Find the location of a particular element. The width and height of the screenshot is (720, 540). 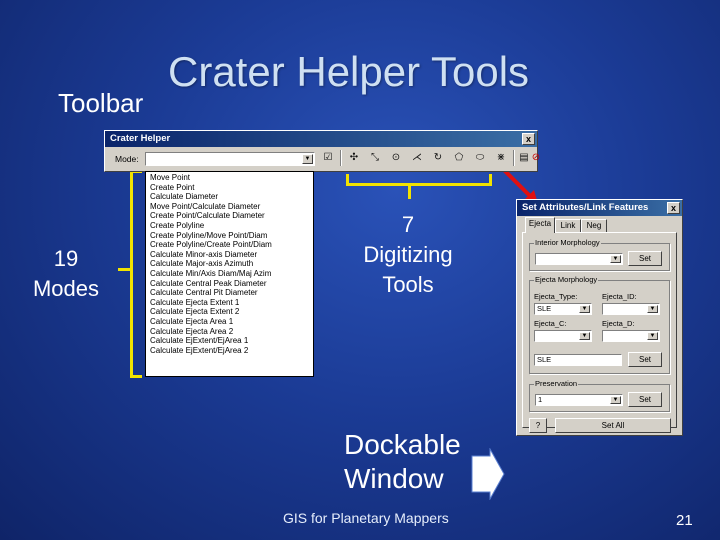

tab-ejecta: Ejecta is located at coordinates (540, 225).